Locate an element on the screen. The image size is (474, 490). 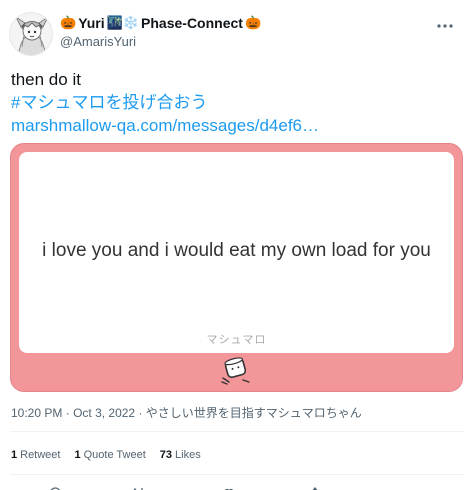
heart-icon is located at coordinates (229, 486).